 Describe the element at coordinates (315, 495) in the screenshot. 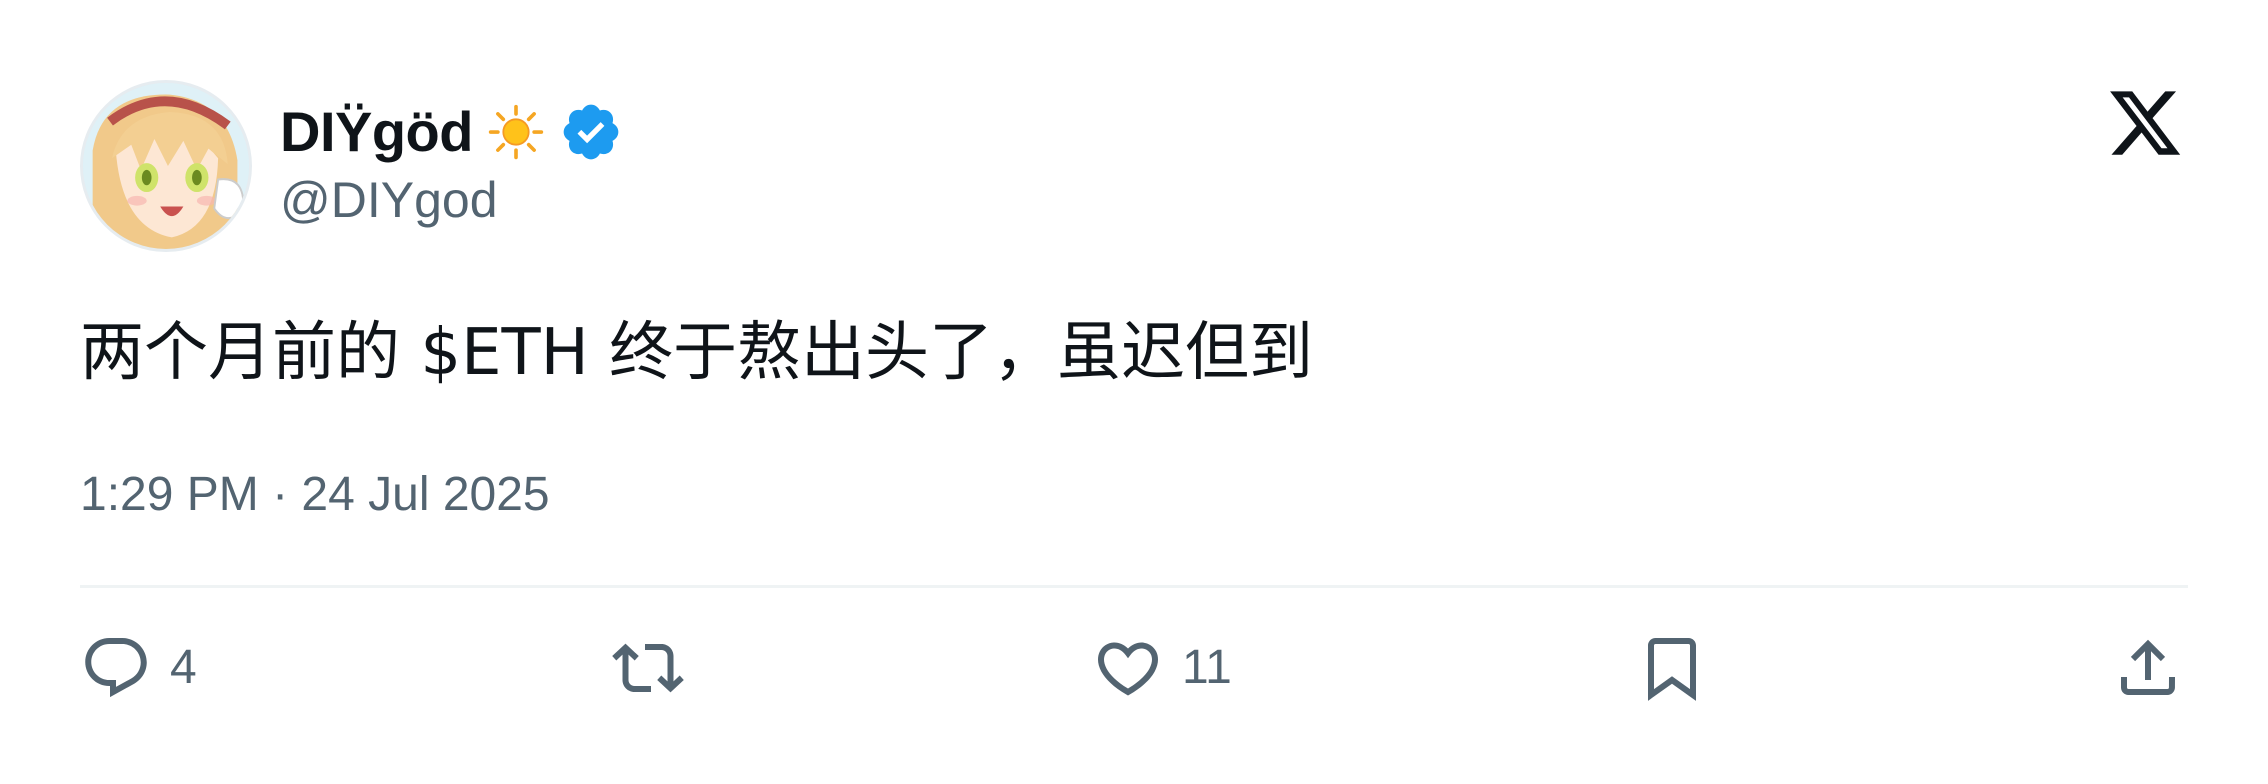

I see `tweet-timestamp: 1:29 PM · 24 Jul 2025` at that location.